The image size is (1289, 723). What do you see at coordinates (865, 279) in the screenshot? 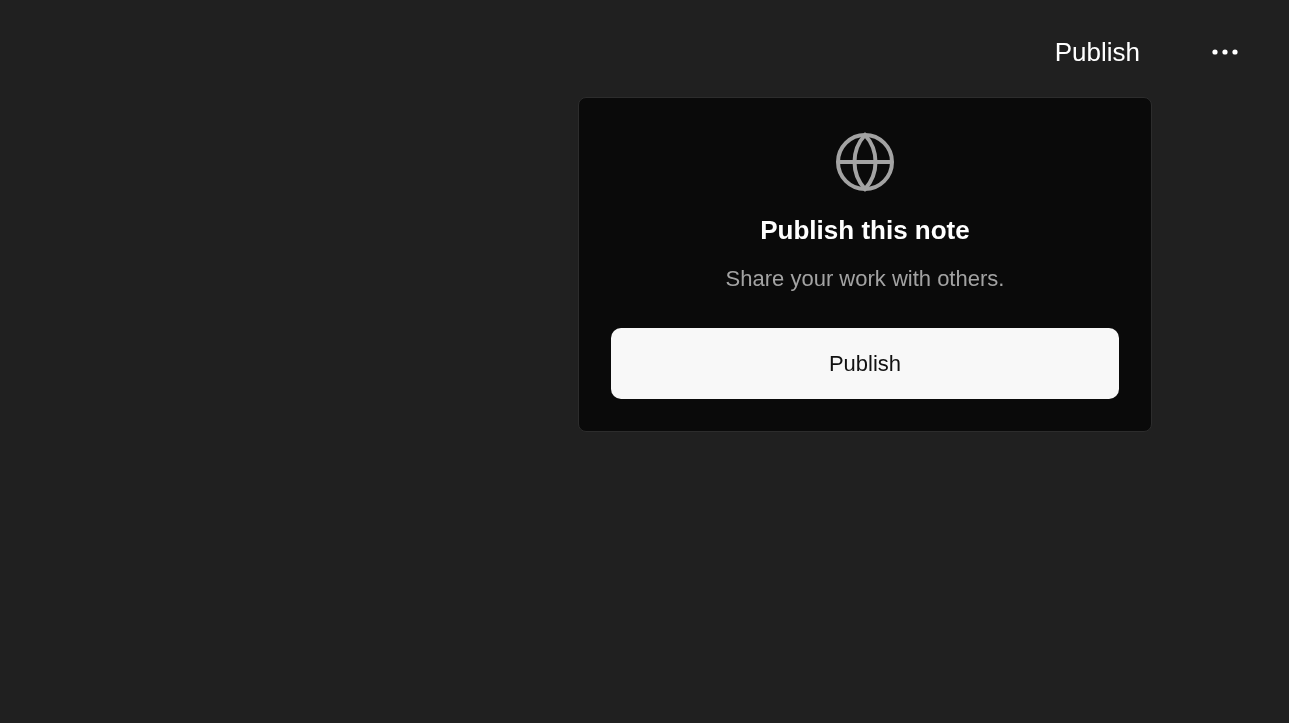
I see `popover-description: Share your work with others.` at bounding box center [865, 279].